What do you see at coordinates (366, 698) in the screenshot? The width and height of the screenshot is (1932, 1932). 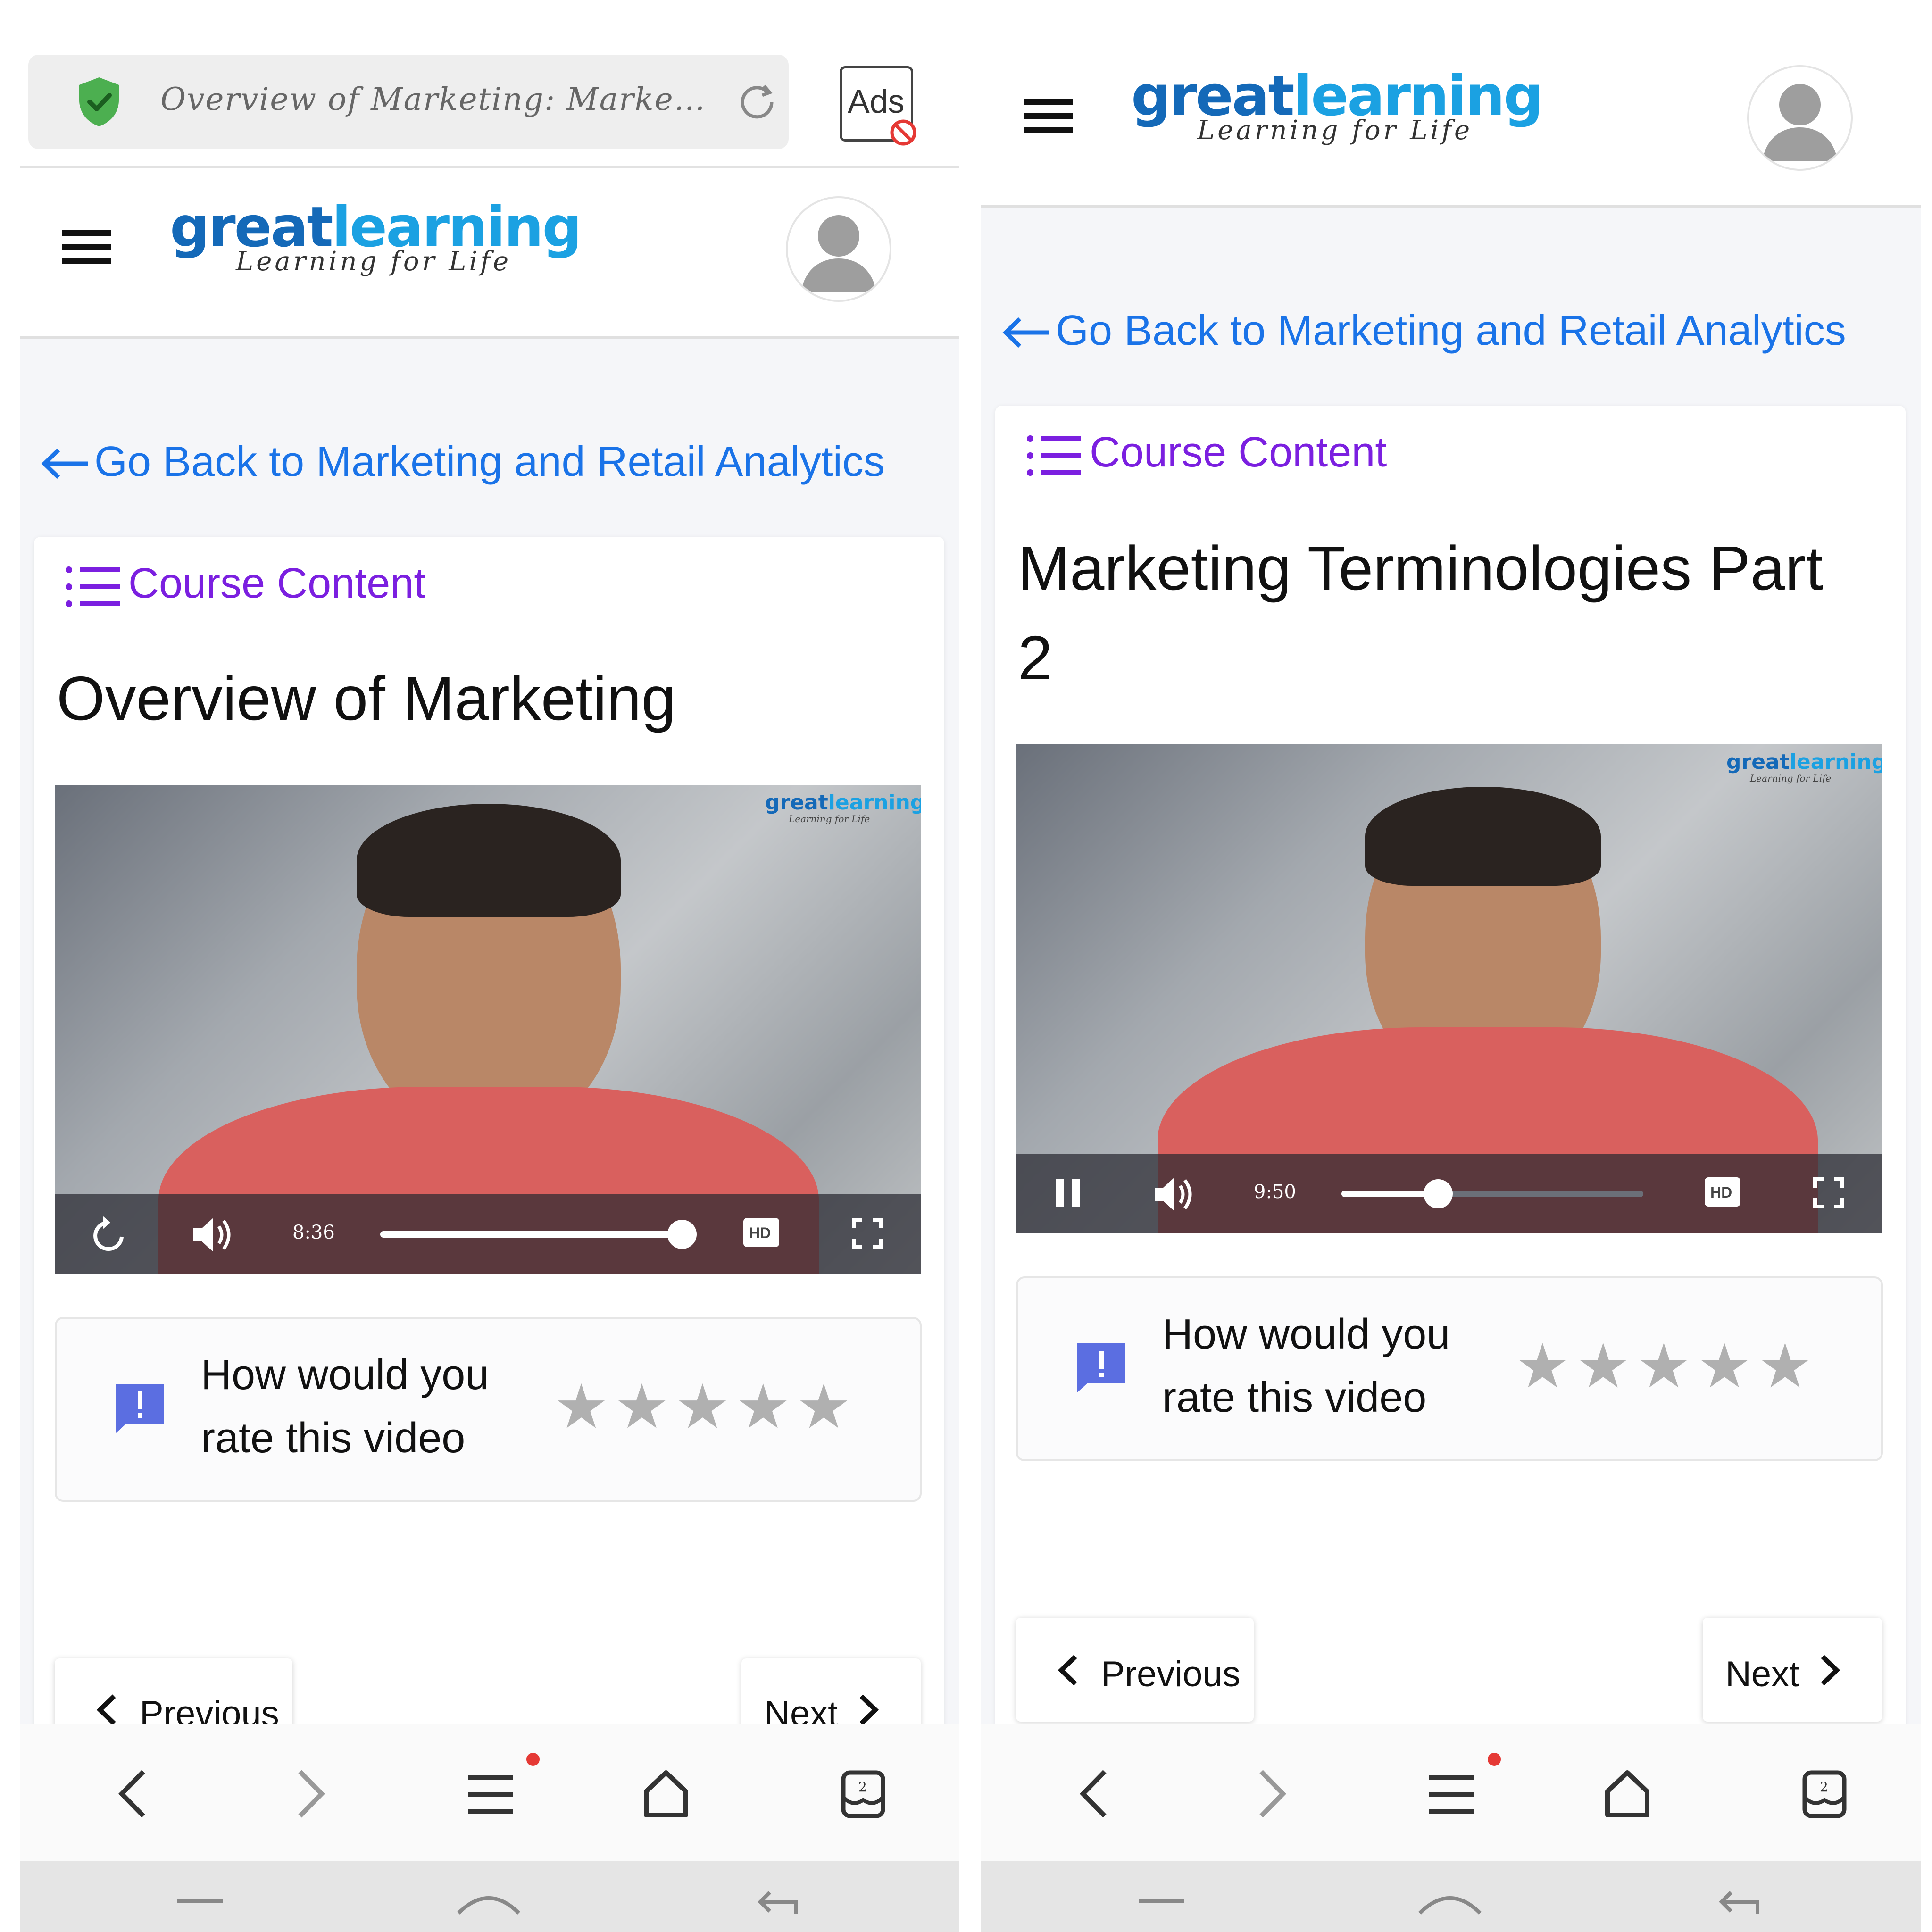 I see `page-title: Overview of Marketing` at bounding box center [366, 698].